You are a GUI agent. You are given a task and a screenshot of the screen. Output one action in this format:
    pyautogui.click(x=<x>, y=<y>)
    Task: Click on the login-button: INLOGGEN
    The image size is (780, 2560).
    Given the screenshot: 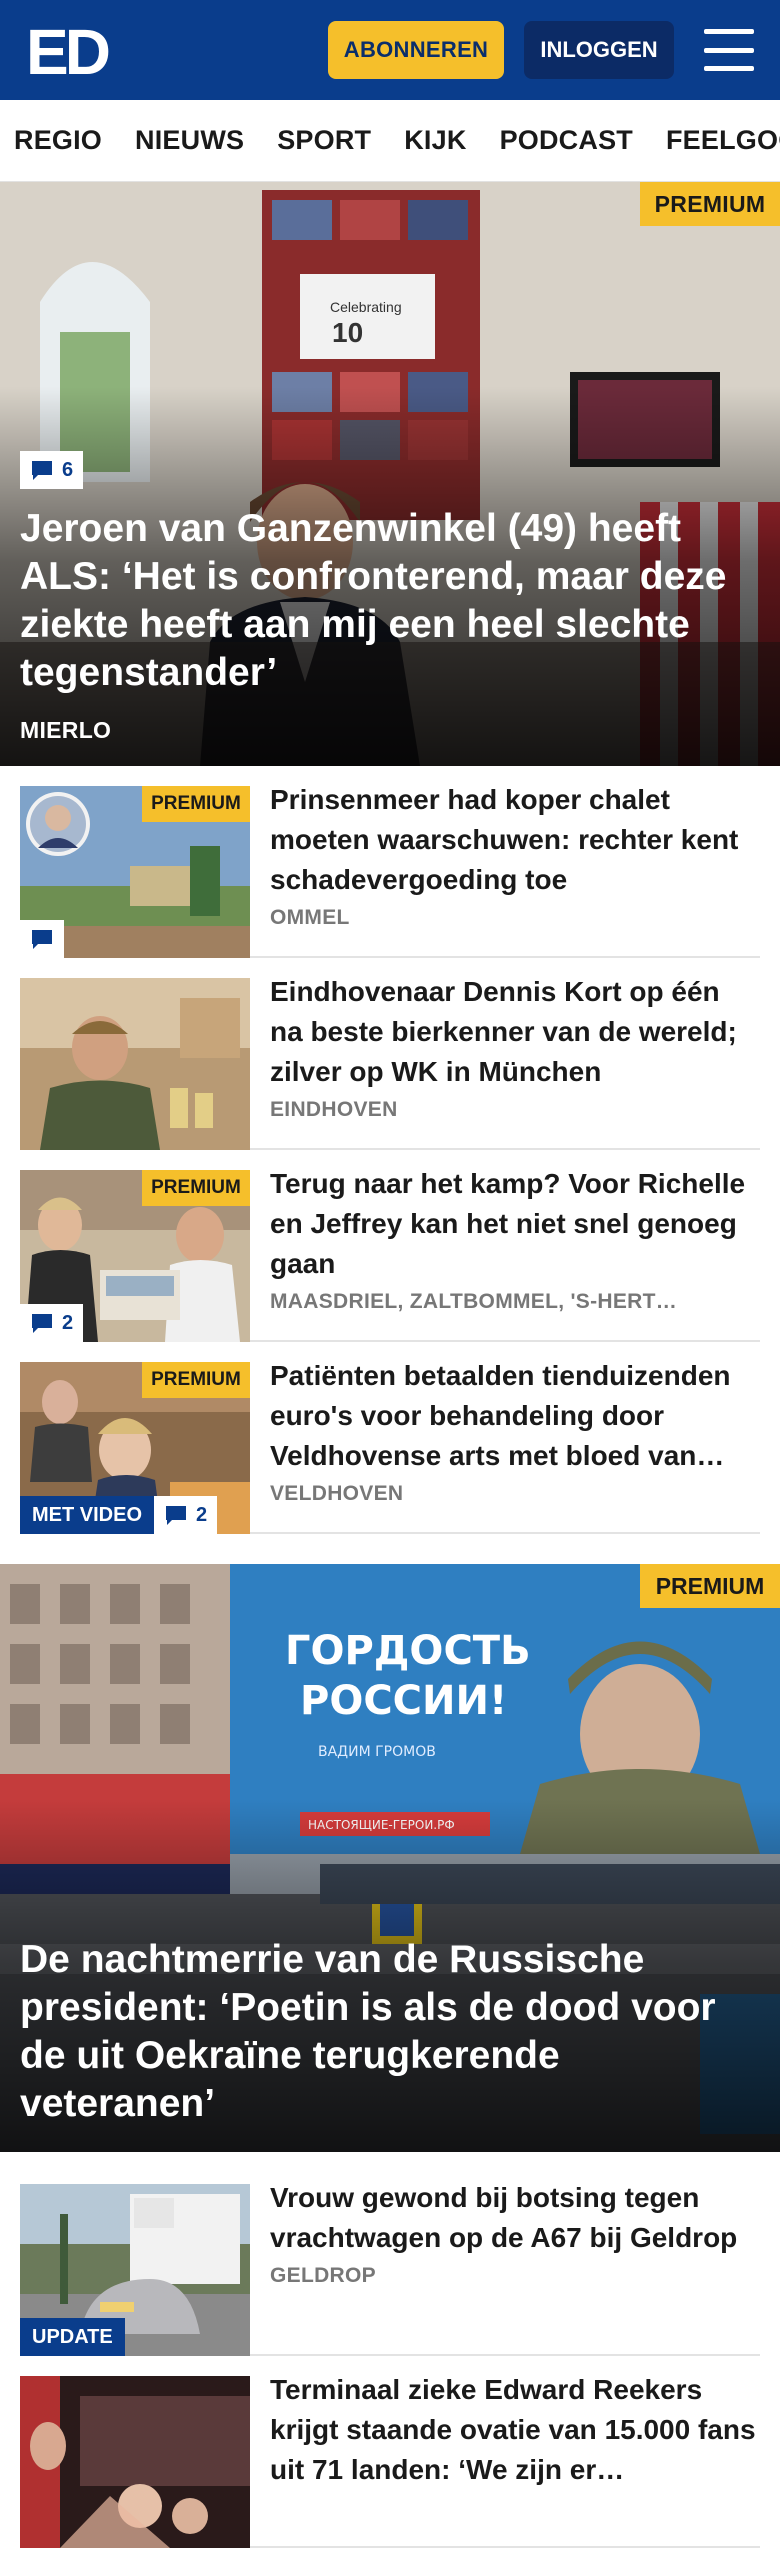 What is the action you would take?
    pyautogui.click(x=599, y=50)
    